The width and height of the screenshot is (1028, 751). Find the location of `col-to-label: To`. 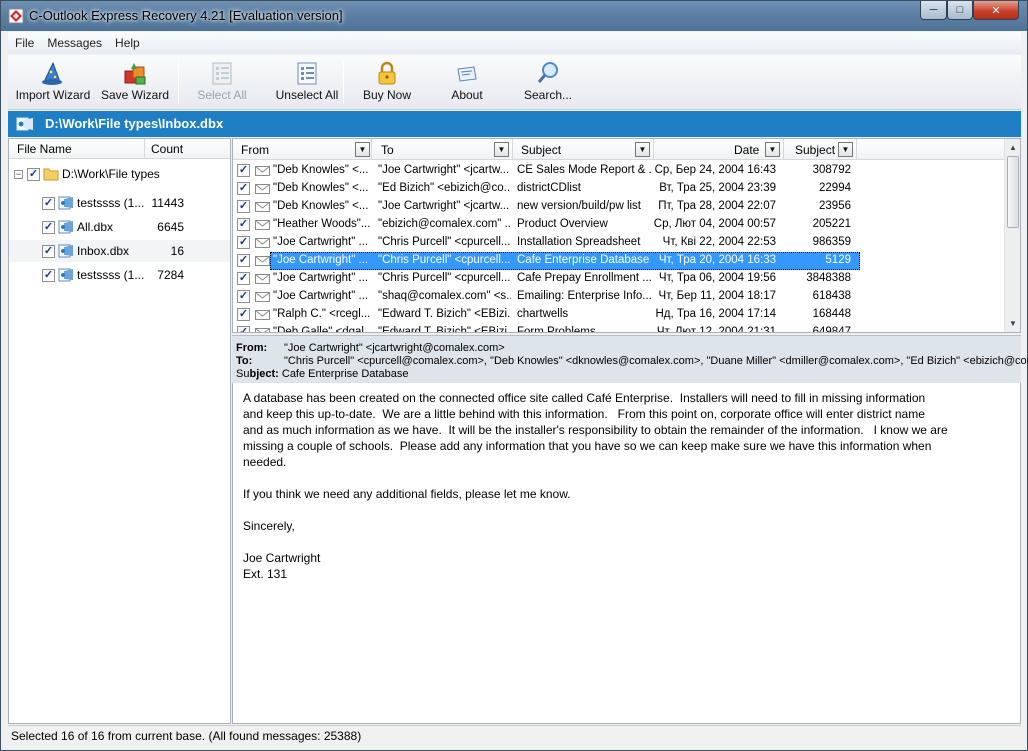

col-to-label: To is located at coordinates (387, 150).